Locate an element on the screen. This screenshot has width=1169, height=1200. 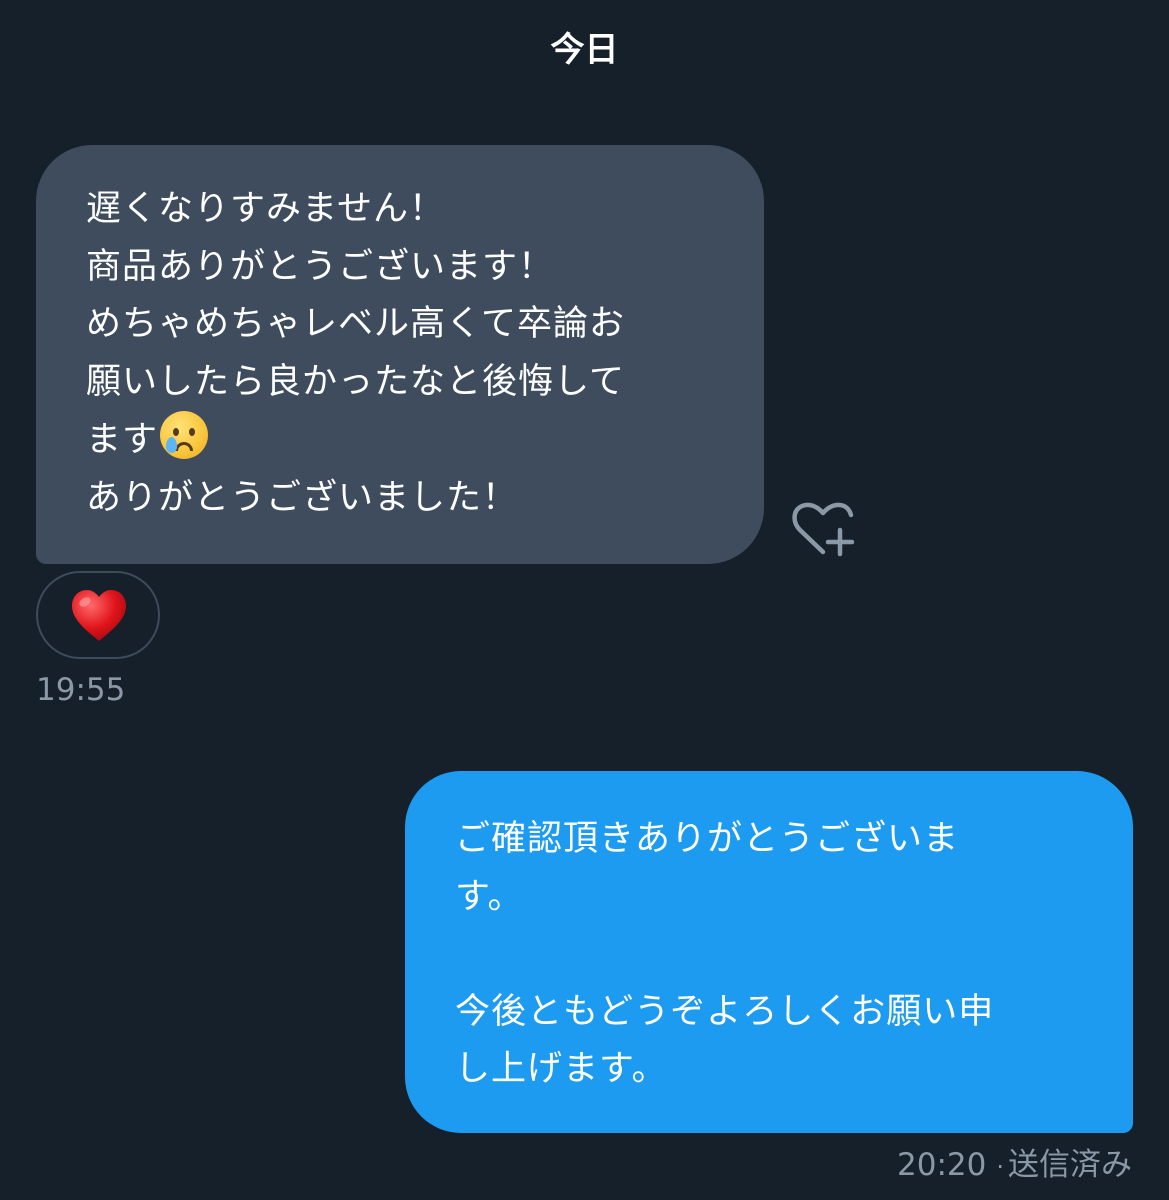
delivery-status: 送信済み is located at coordinates (1070, 1165).